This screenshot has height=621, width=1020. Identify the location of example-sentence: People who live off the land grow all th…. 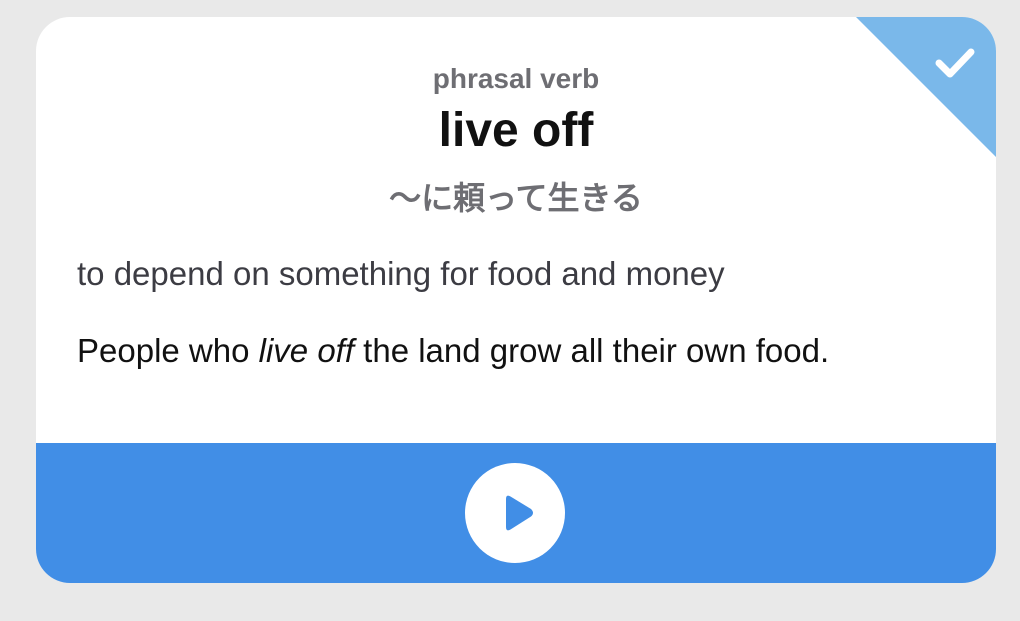
(453, 351).